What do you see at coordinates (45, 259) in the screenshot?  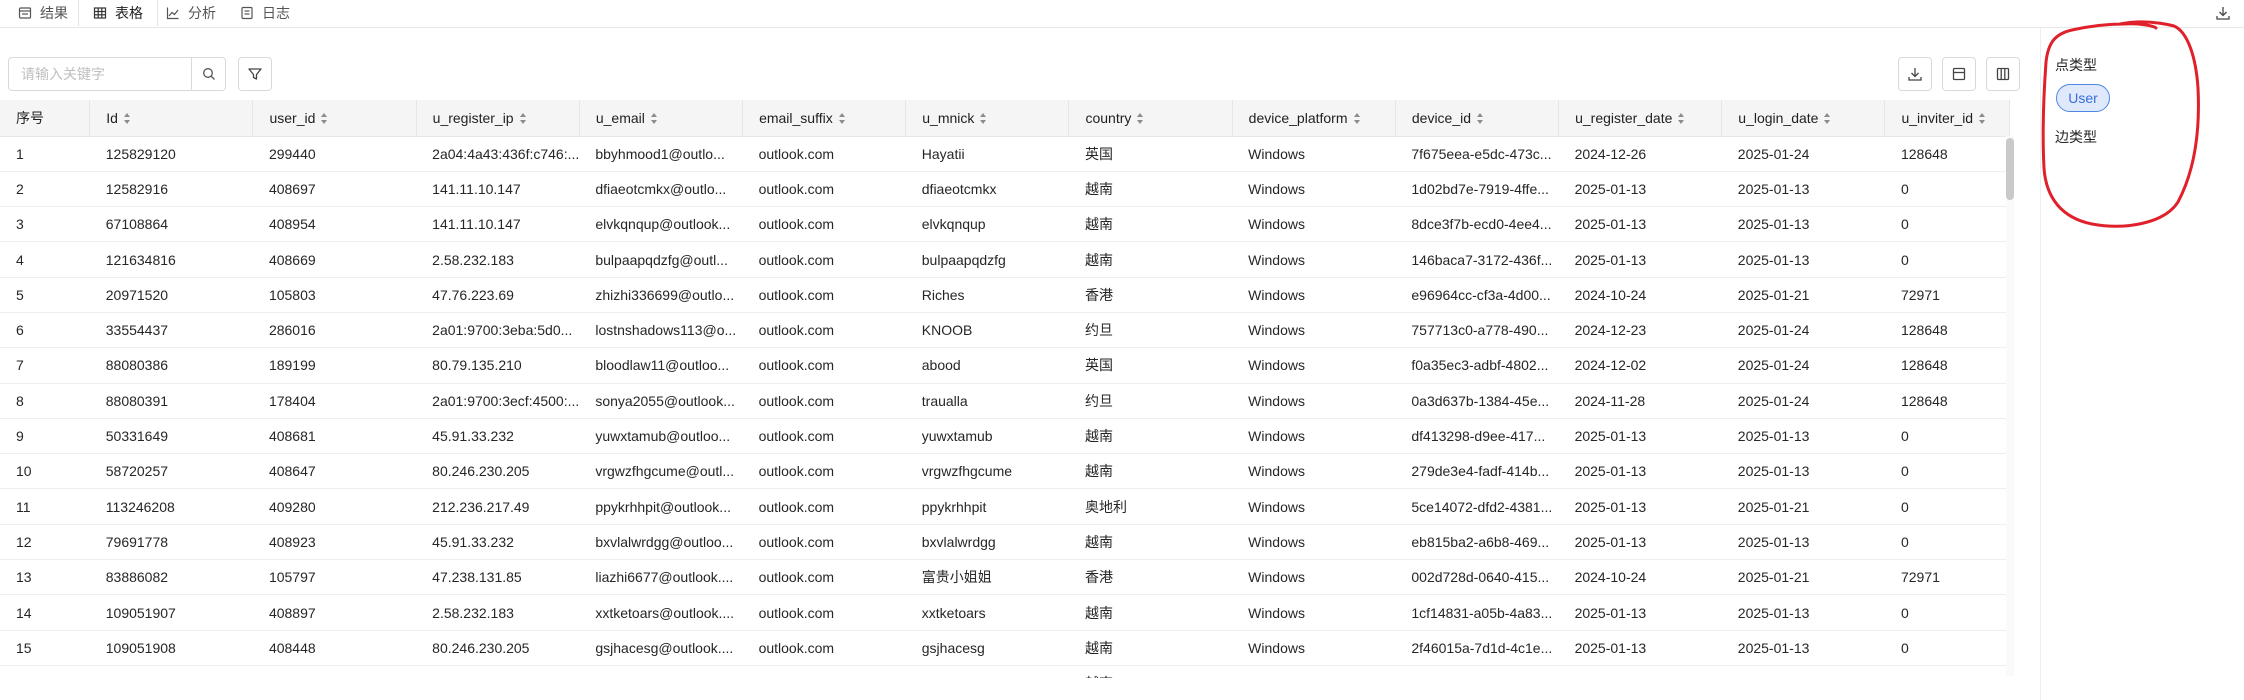 I see `table-cell: 4` at bounding box center [45, 259].